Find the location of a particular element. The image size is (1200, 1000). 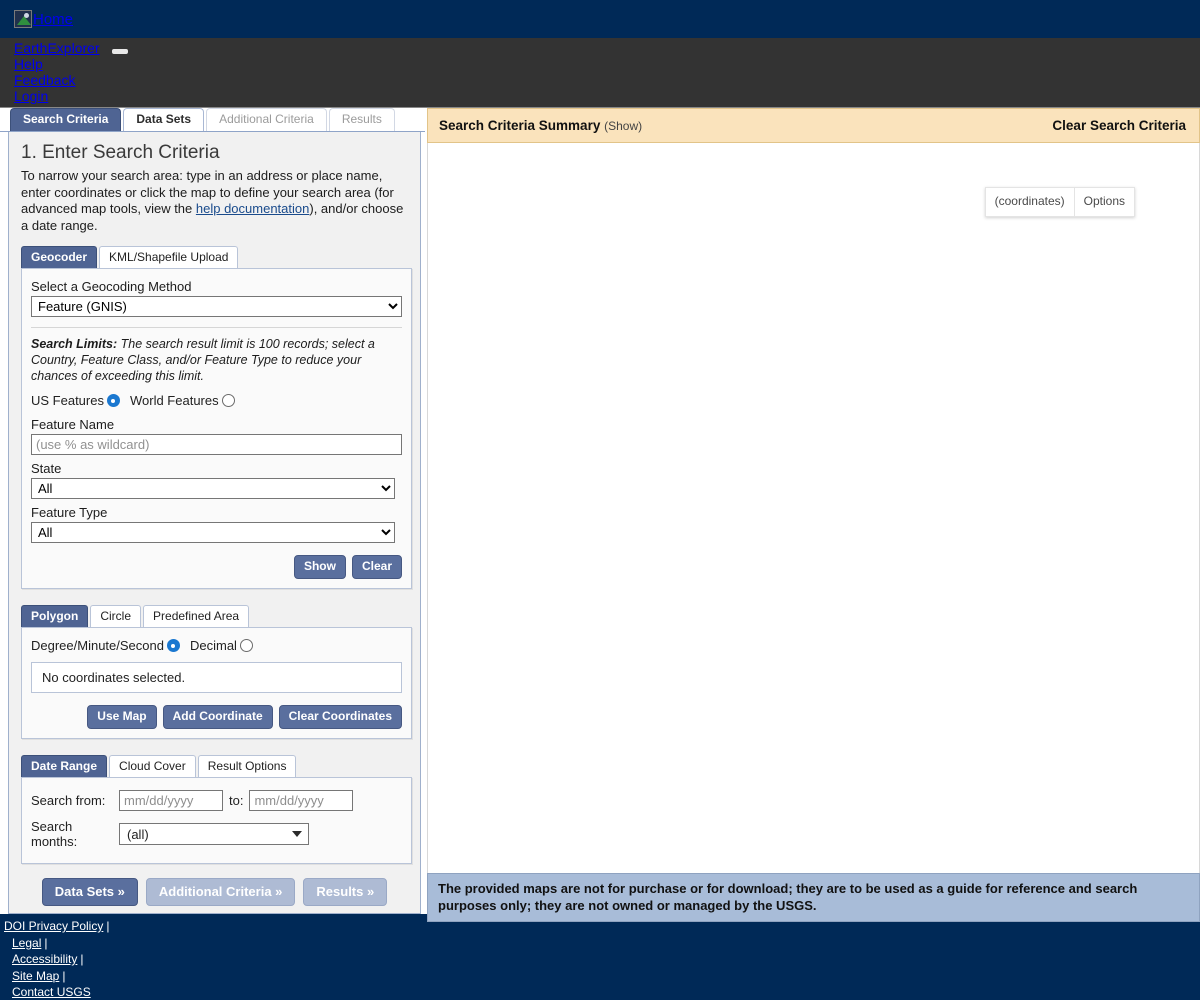

world-features-label: World Features is located at coordinates (174, 400).